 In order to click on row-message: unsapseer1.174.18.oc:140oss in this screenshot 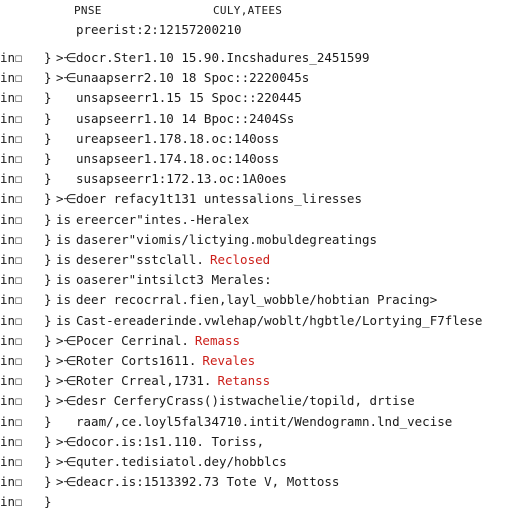, I will do `click(178, 158)`.